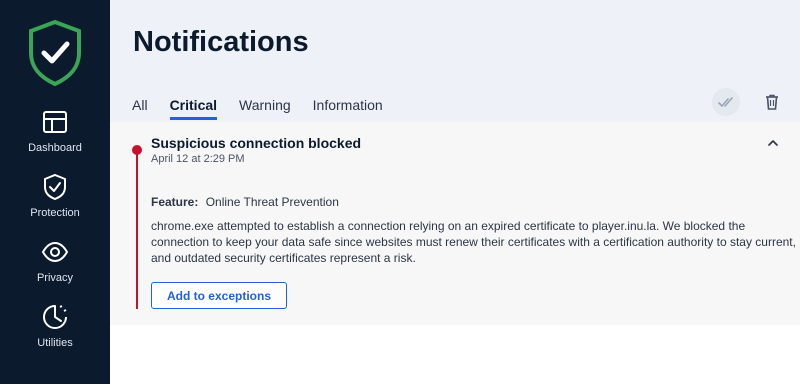  What do you see at coordinates (175, 202) in the screenshot?
I see `feature-label: Feature:` at bounding box center [175, 202].